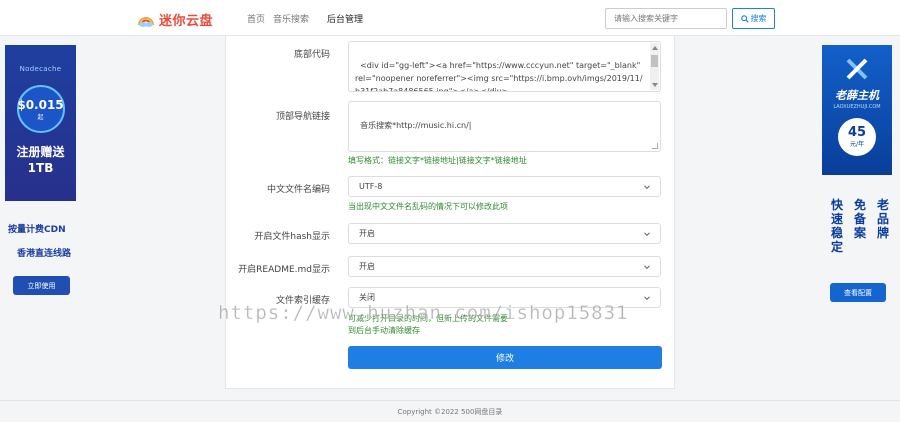  I want to click on label-top-nav: 顶部导航链接, so click(302, 117).